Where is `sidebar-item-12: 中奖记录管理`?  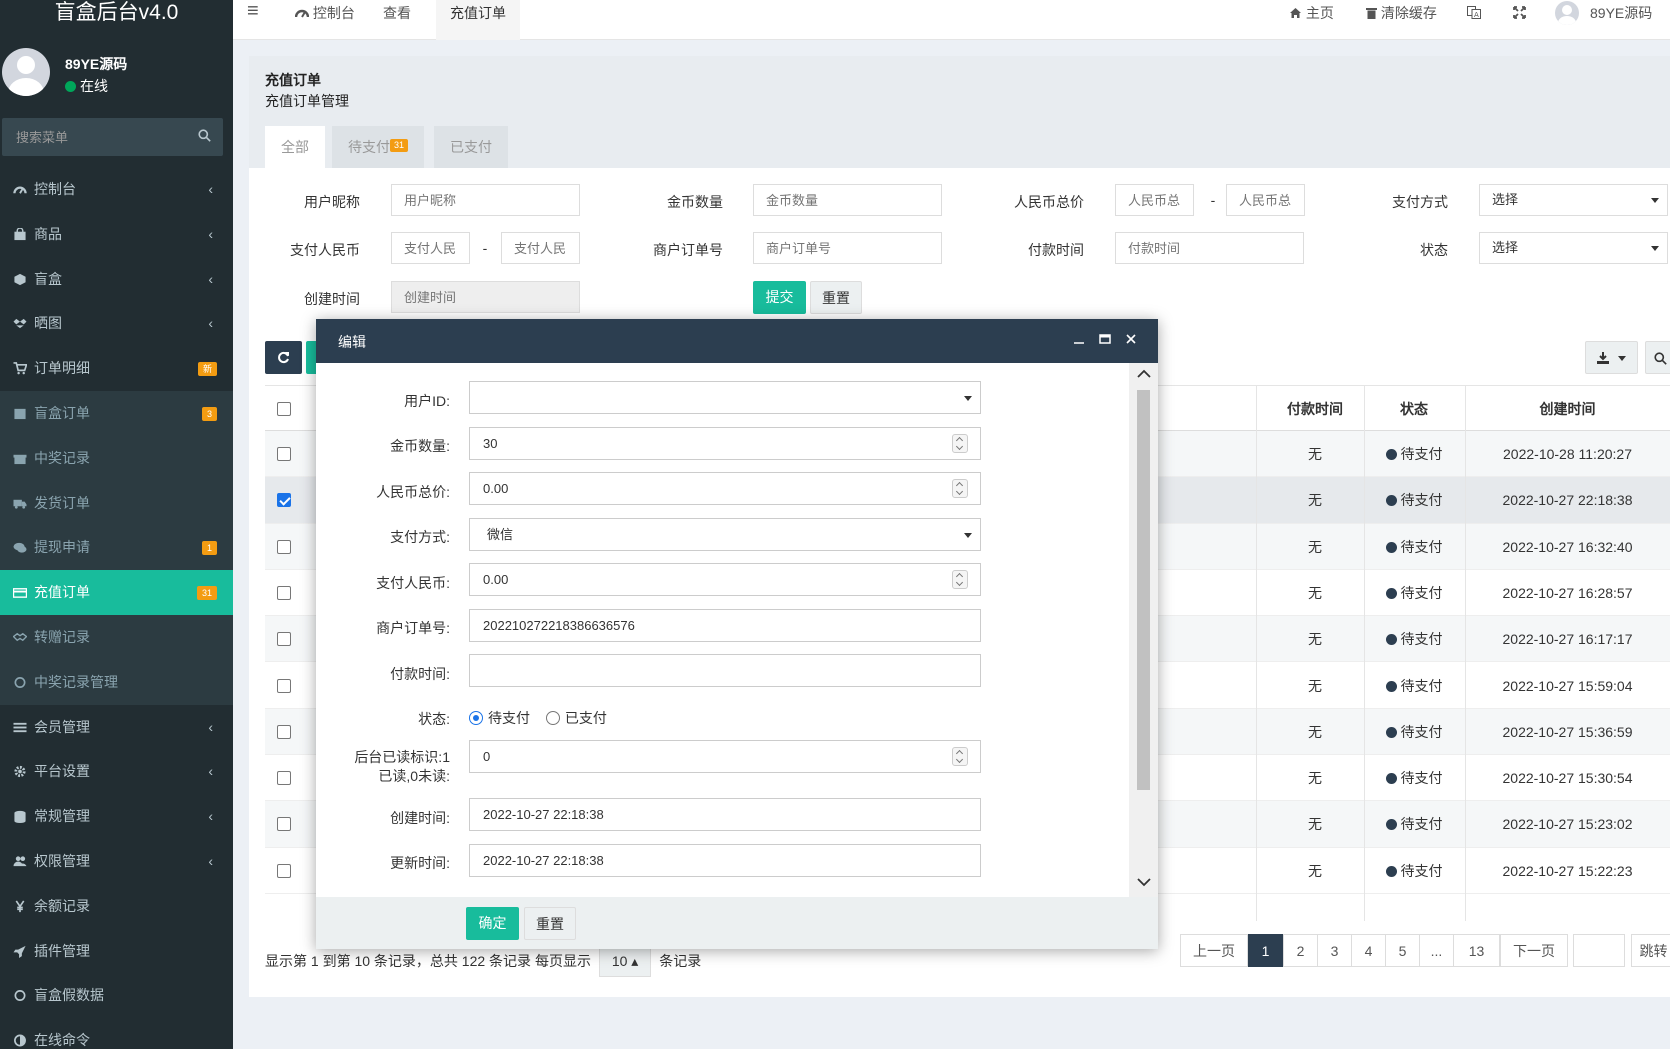
sidebar-item-12: 中奖记录管理 is located at coordinates (116, 682).